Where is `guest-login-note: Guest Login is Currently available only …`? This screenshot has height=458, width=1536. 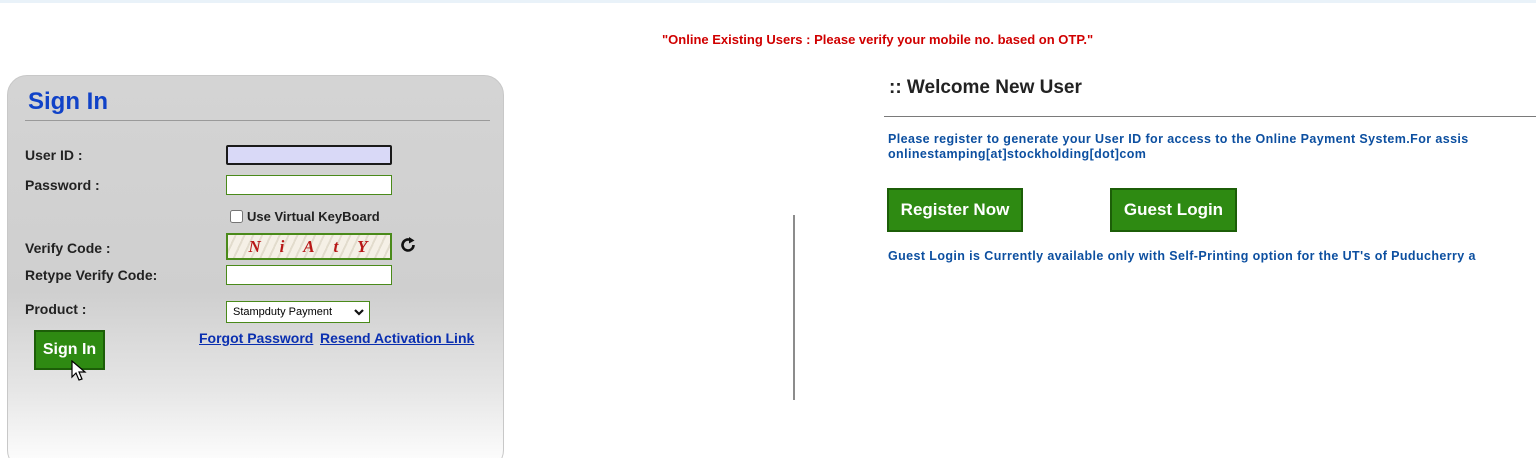 guest-login-note: Guest Login is Currently available only … is located at coordinates (1182, 256).